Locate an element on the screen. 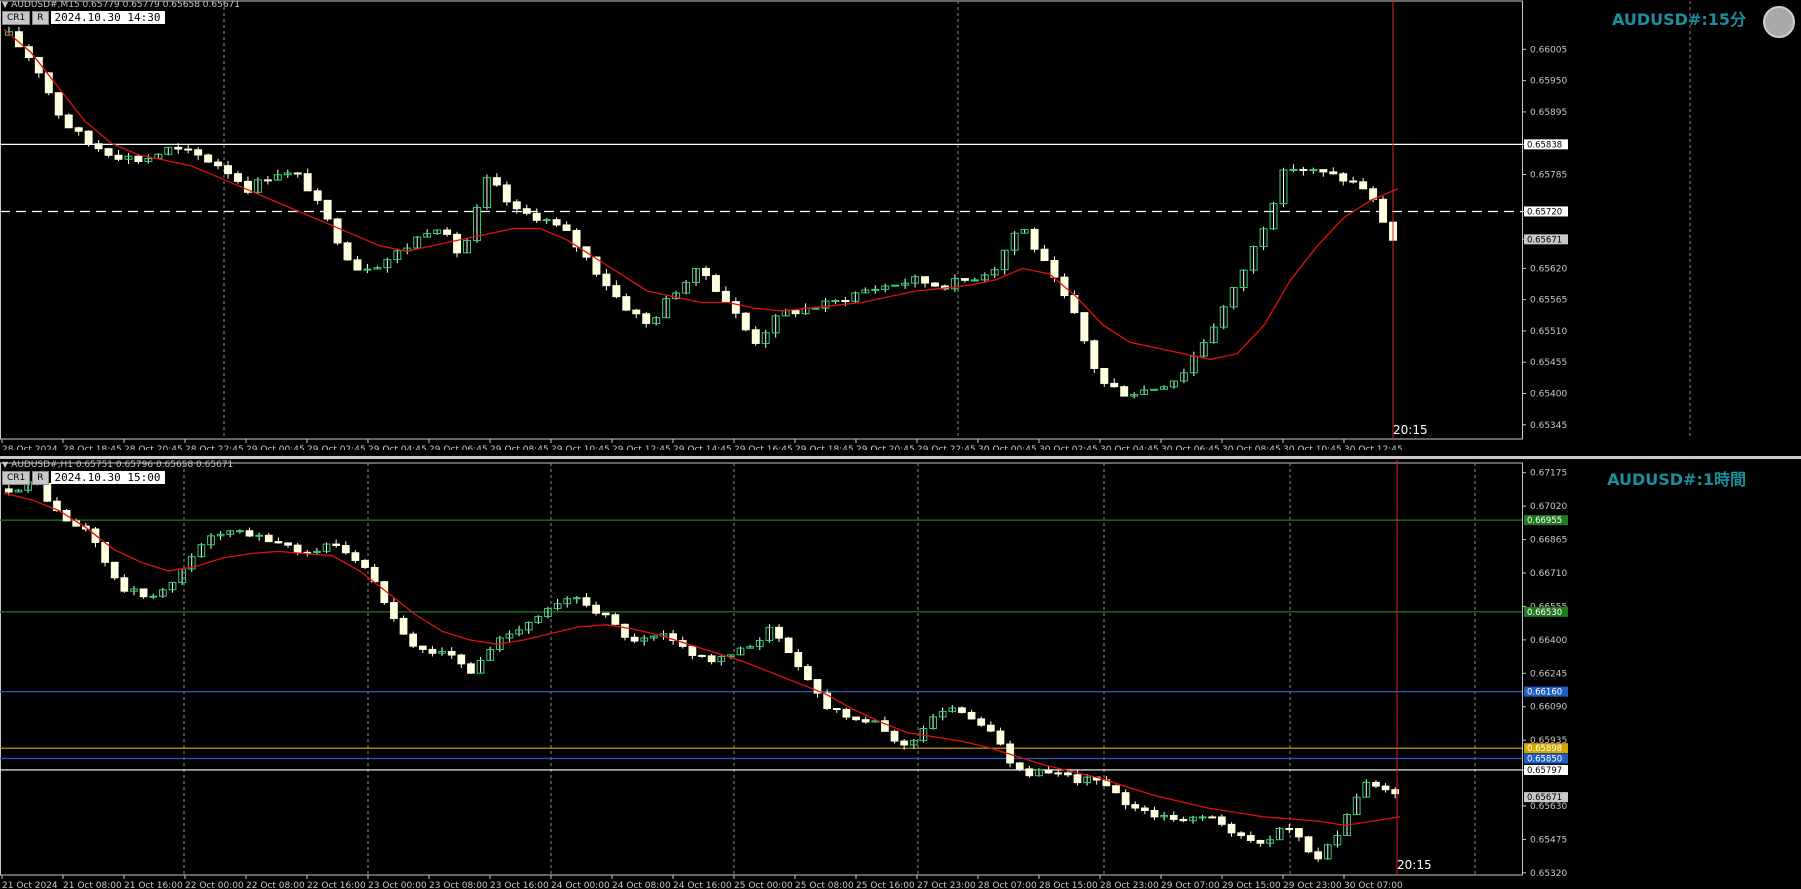 Image resolution: width=1801 pixels, height=889 pixels. price-tag-label: 0.66160 is located at coordinates (1544, 693).